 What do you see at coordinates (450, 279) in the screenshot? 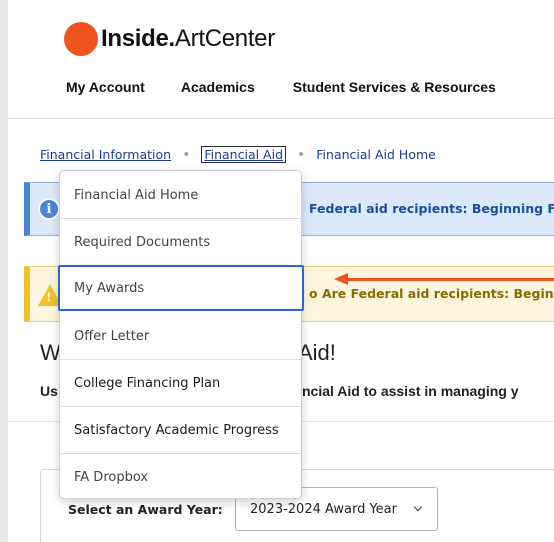
I see `annotation-arrow-line` at bounding box center [450, 279].